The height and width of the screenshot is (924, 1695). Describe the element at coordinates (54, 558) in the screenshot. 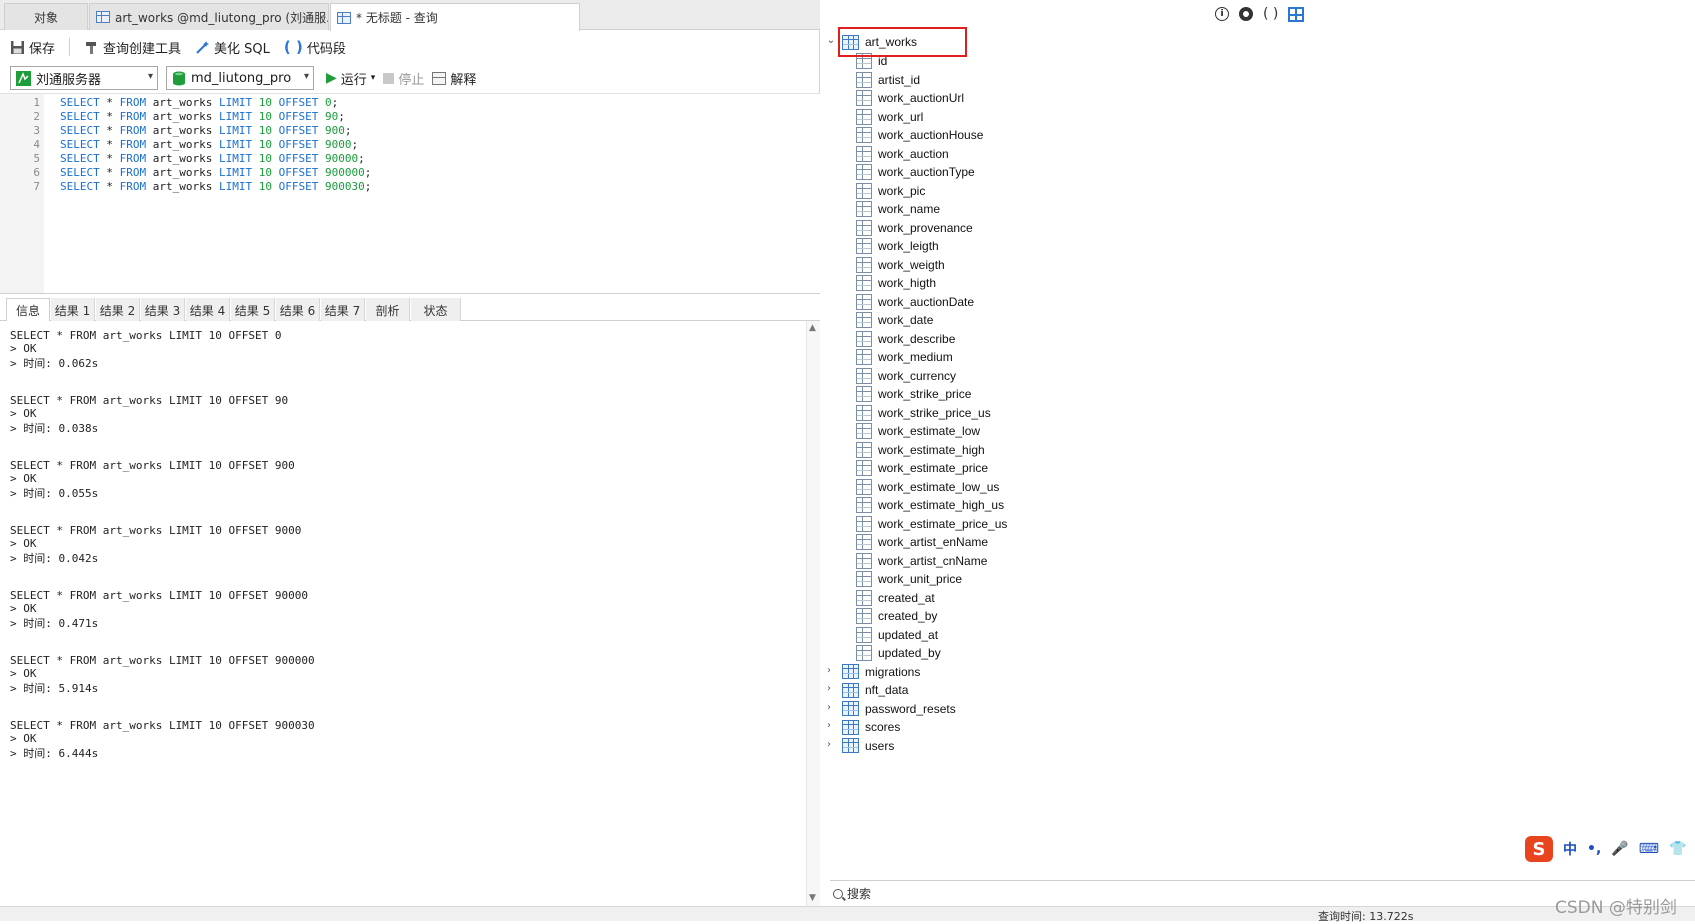

I see `message-time: > 时间: 0.042s` at that location.